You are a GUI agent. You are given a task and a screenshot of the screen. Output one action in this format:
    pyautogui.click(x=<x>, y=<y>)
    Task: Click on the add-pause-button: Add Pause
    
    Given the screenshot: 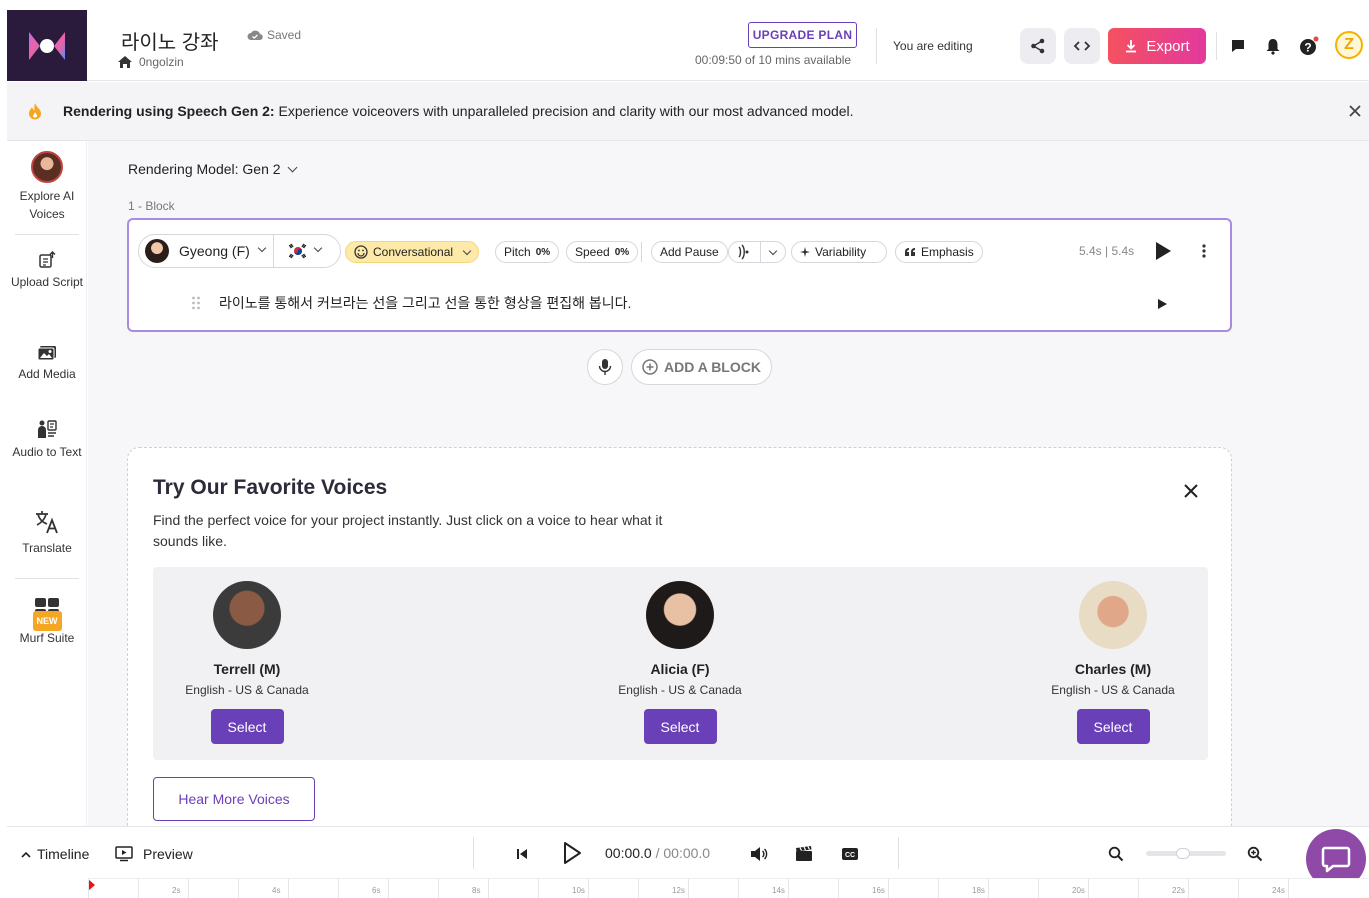 What is the action you would take?
    pyautogui.click(x=689, y=252)
    